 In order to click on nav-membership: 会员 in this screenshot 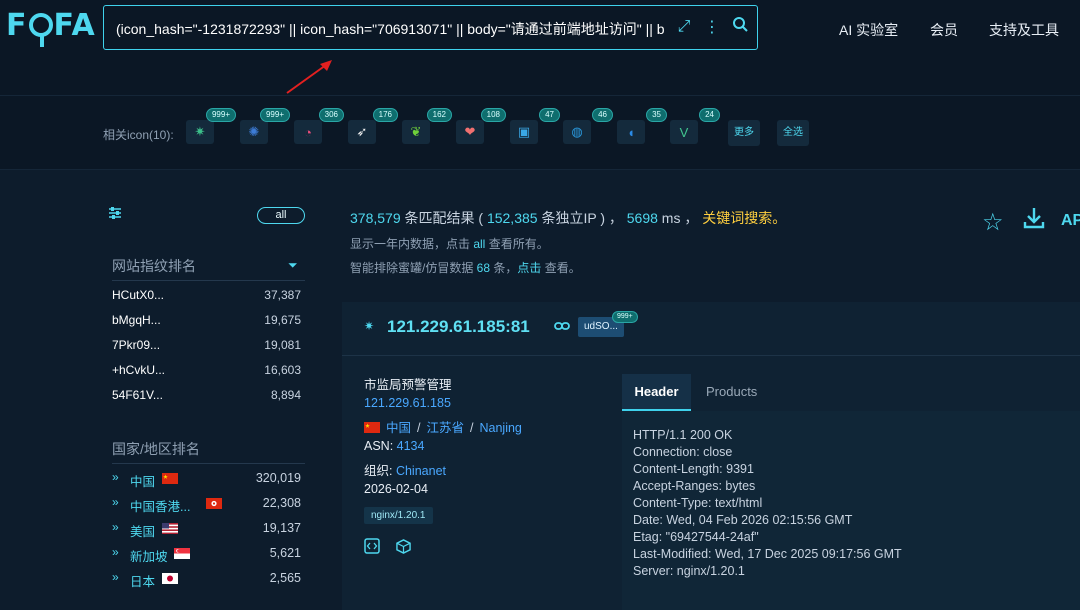, I will do `click(944, 30)`.